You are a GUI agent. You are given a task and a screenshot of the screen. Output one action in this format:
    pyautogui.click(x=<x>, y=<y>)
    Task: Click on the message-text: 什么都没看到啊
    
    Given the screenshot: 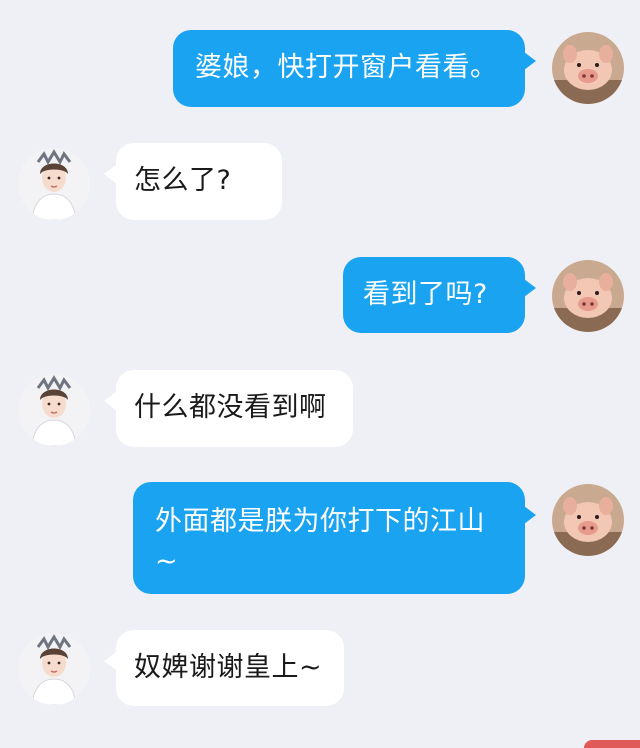 What is the action you would take?
    pyautogui.click(x=230, y=407)
    